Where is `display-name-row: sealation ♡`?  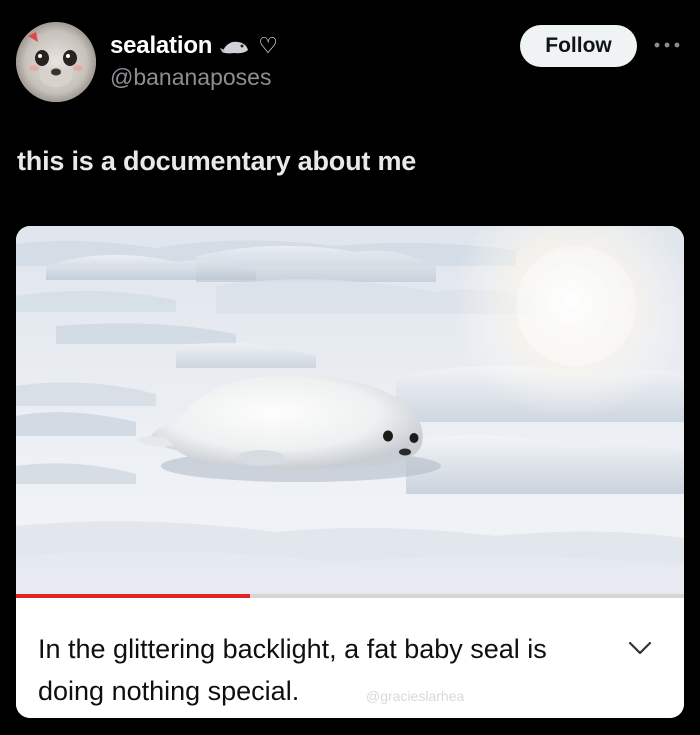
display-name-row: sealation ♡ is located at coordinates (194, 46).